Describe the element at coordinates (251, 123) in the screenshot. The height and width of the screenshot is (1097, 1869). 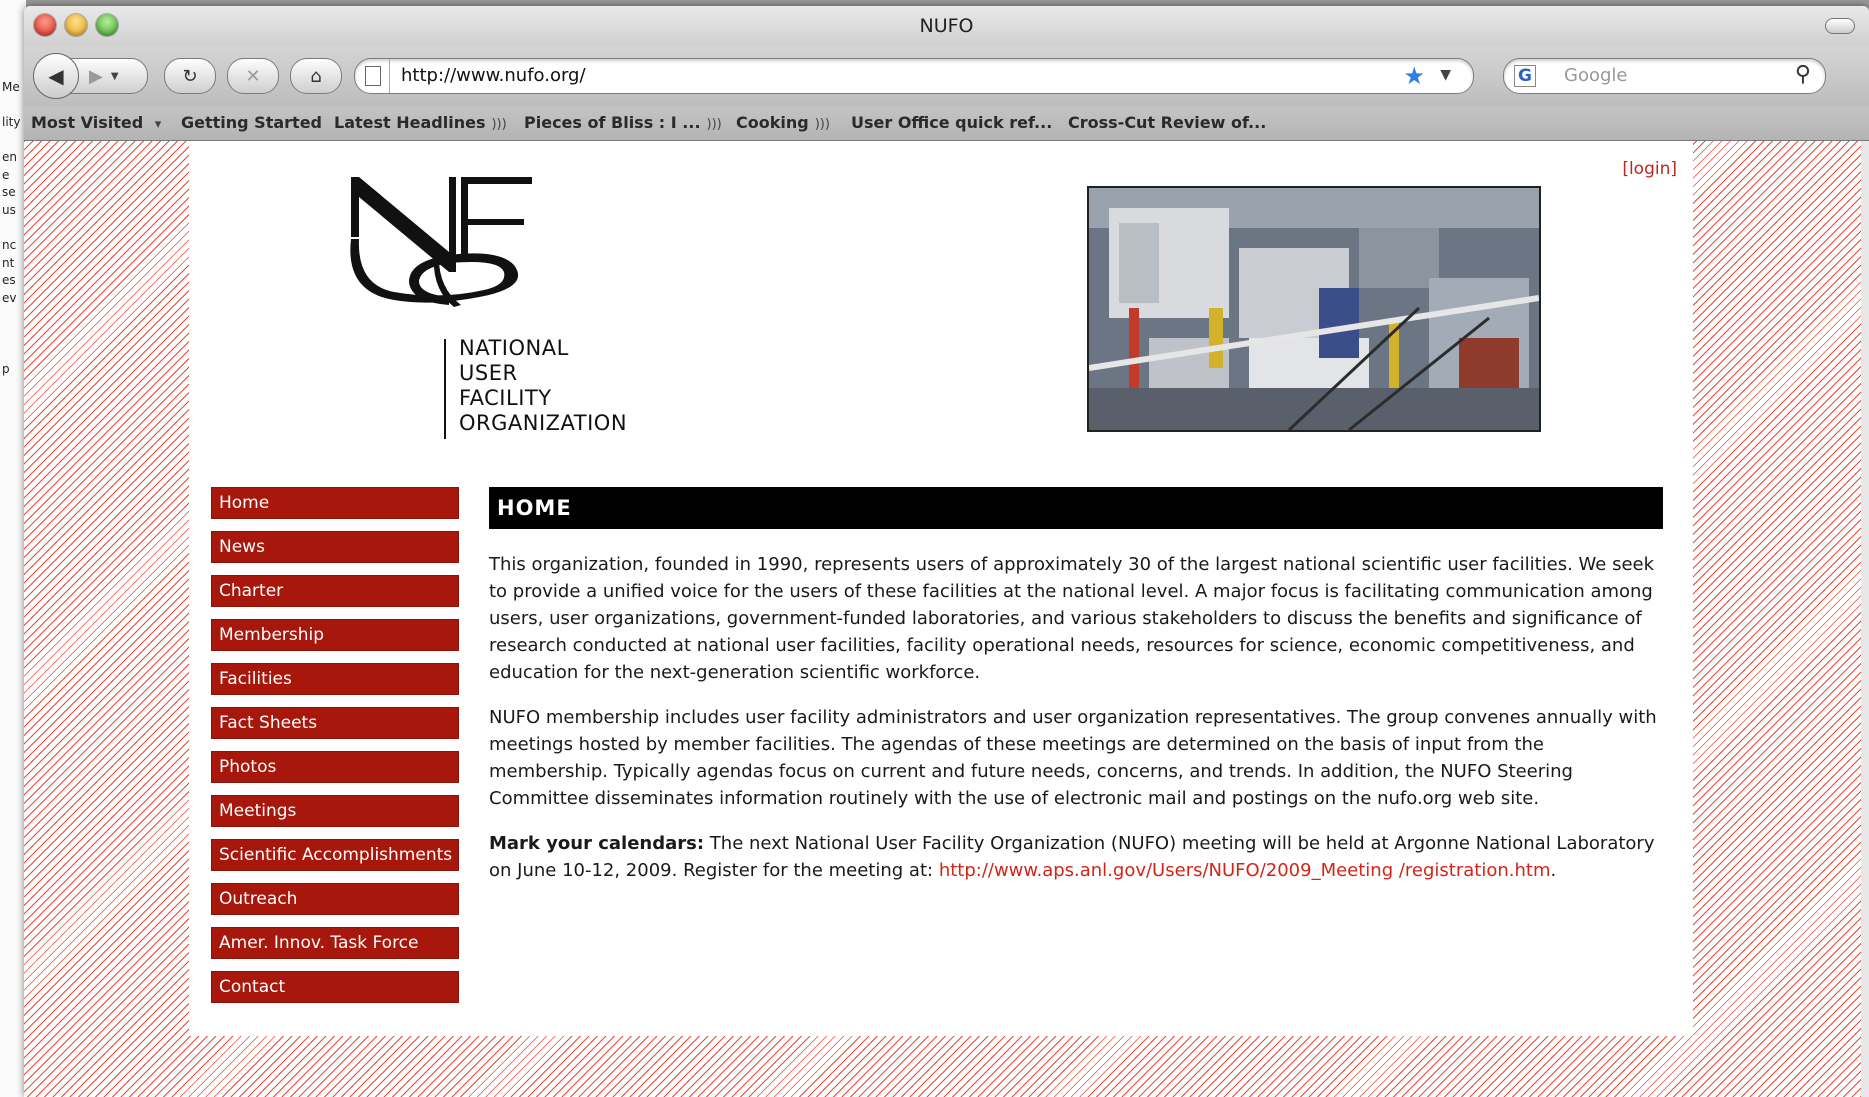
I see `bookmark-getting-started: Getting Started` at that location.